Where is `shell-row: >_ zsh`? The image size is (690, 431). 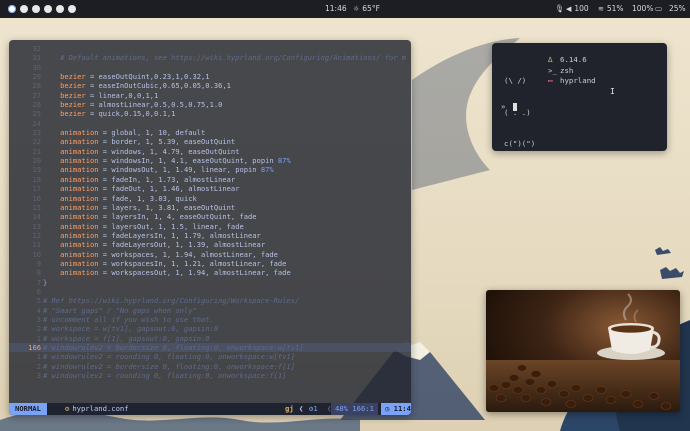
shell-row: >_ zsh is located at coordinates (572, 71).